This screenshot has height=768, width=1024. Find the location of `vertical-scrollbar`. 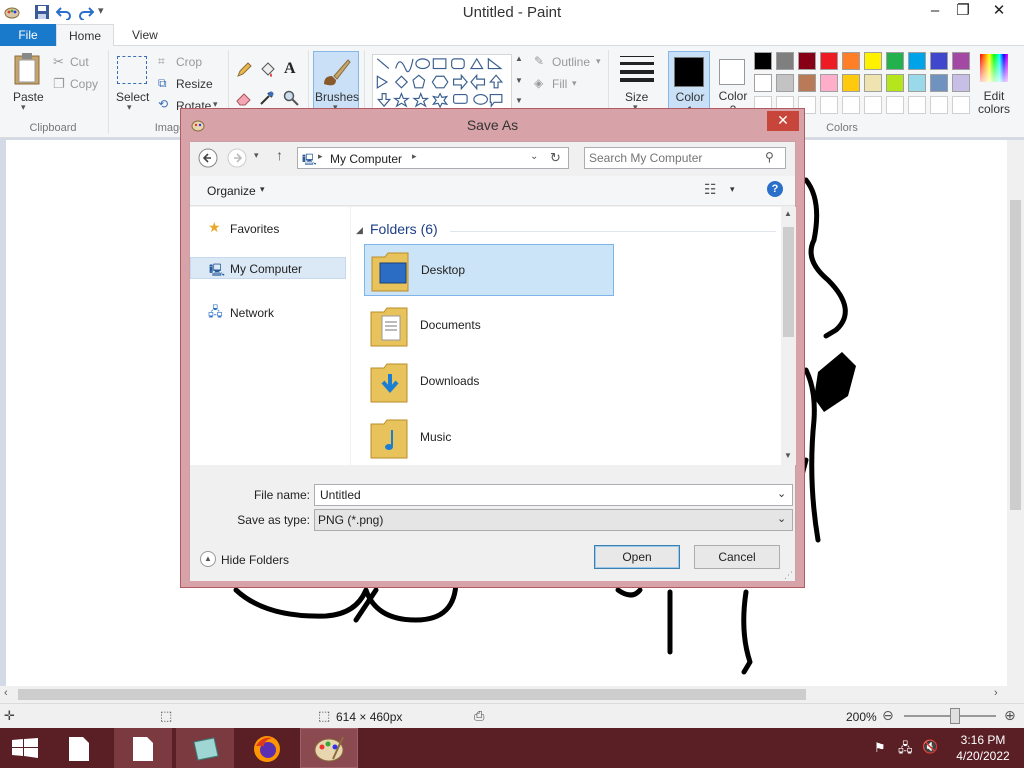

vertical-scrollbar is located at coordinates (1015, 413).